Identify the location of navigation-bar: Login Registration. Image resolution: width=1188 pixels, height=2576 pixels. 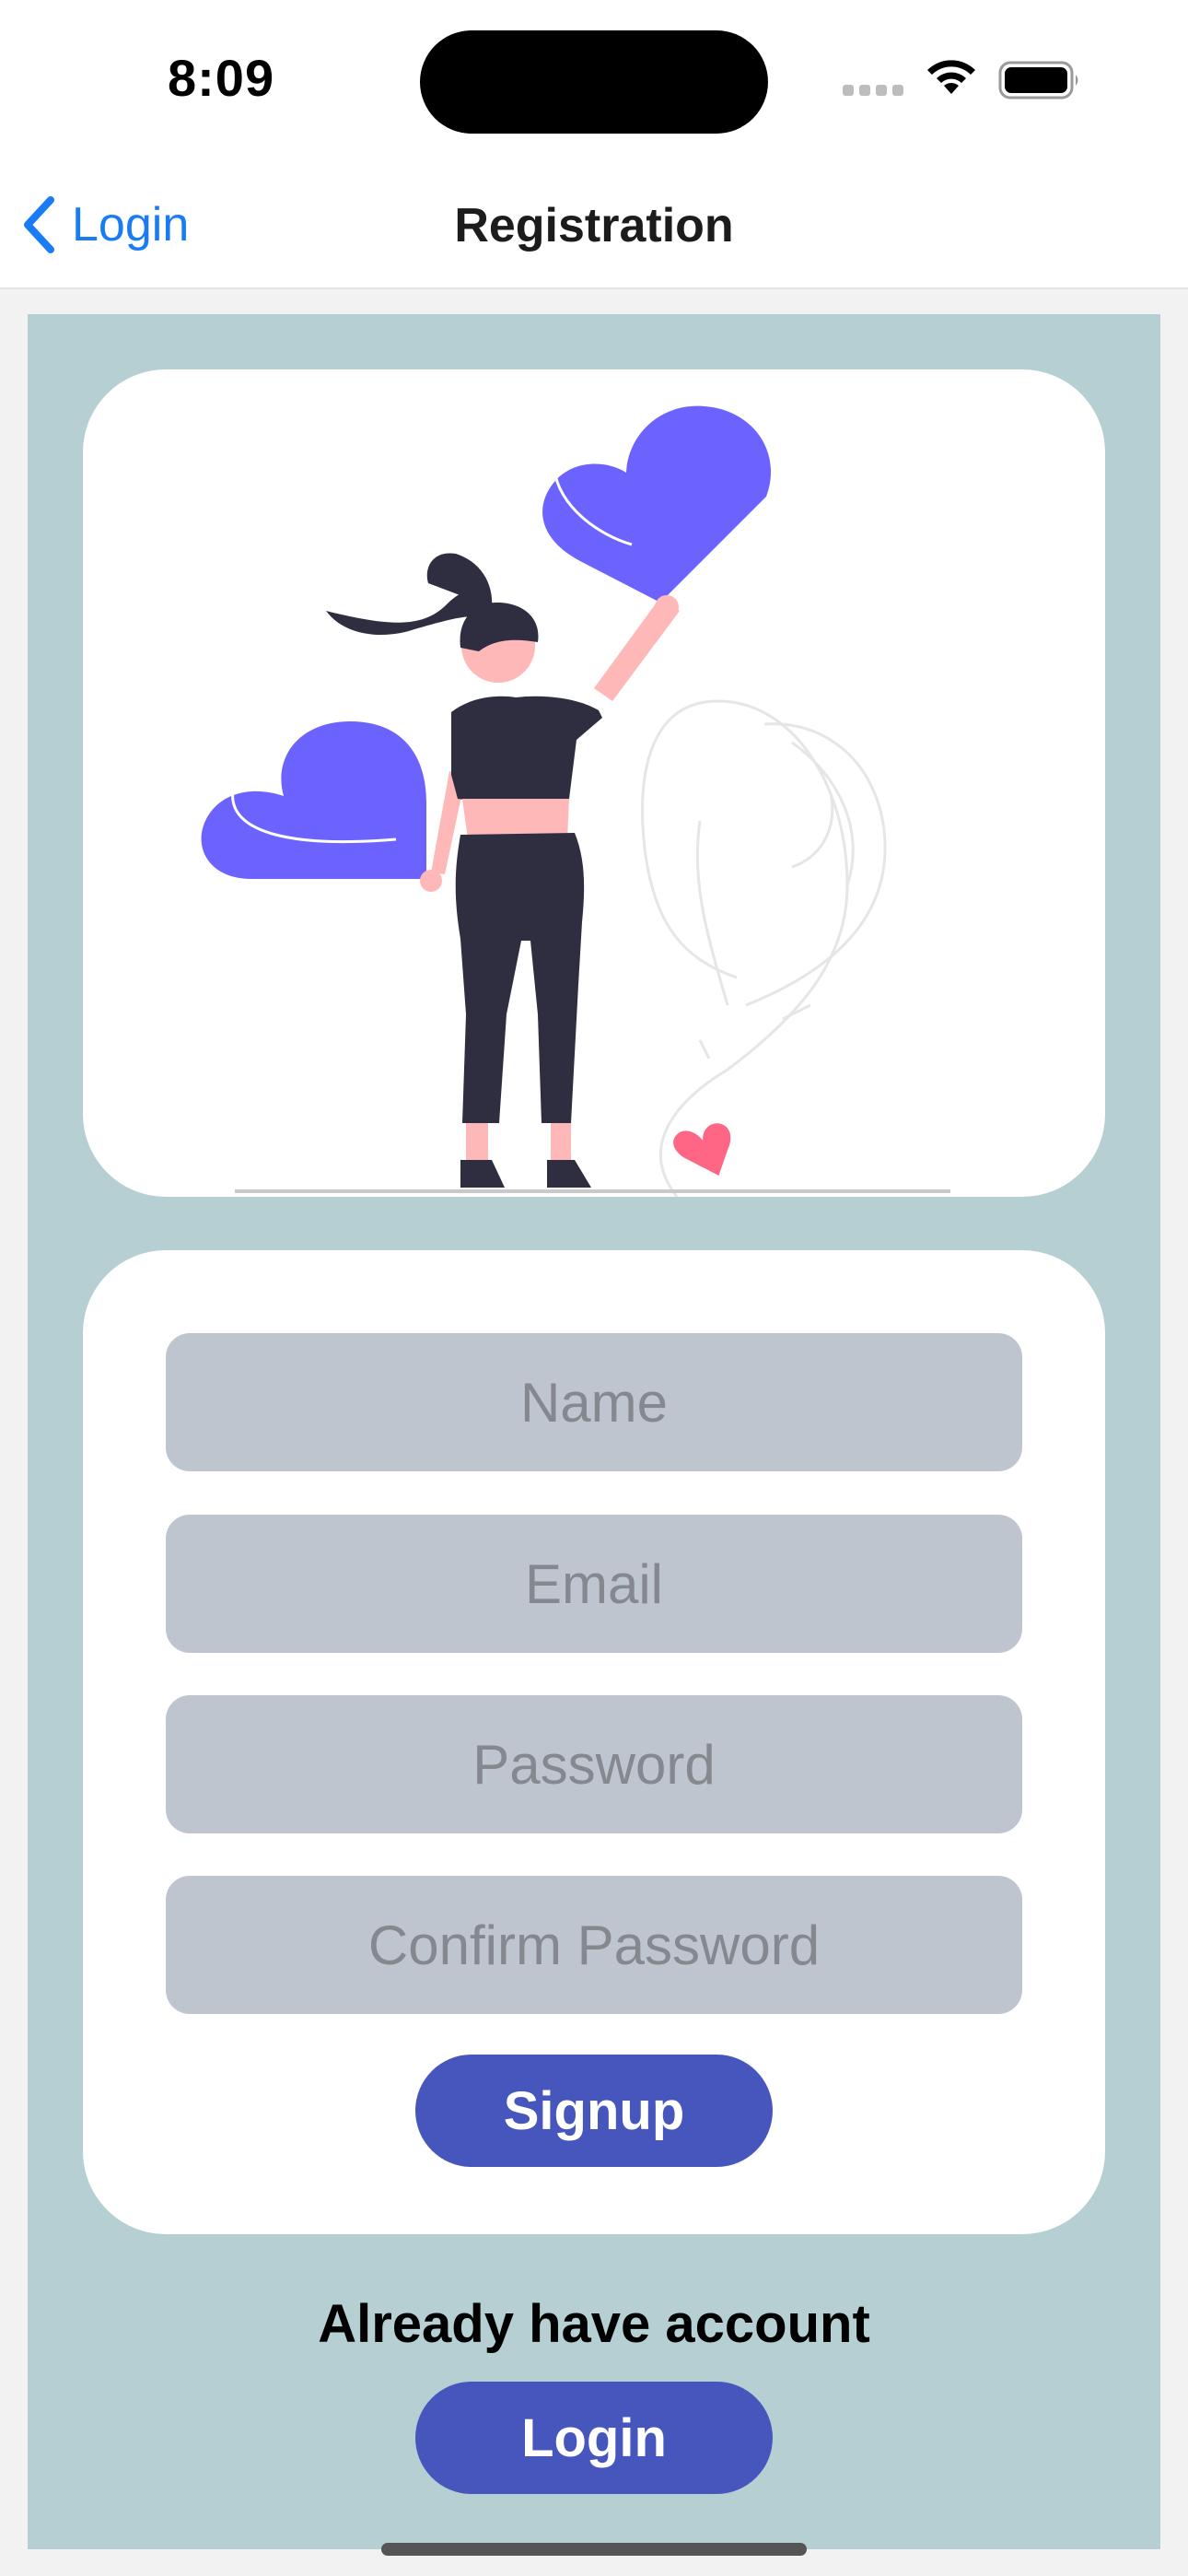
(594, 225).